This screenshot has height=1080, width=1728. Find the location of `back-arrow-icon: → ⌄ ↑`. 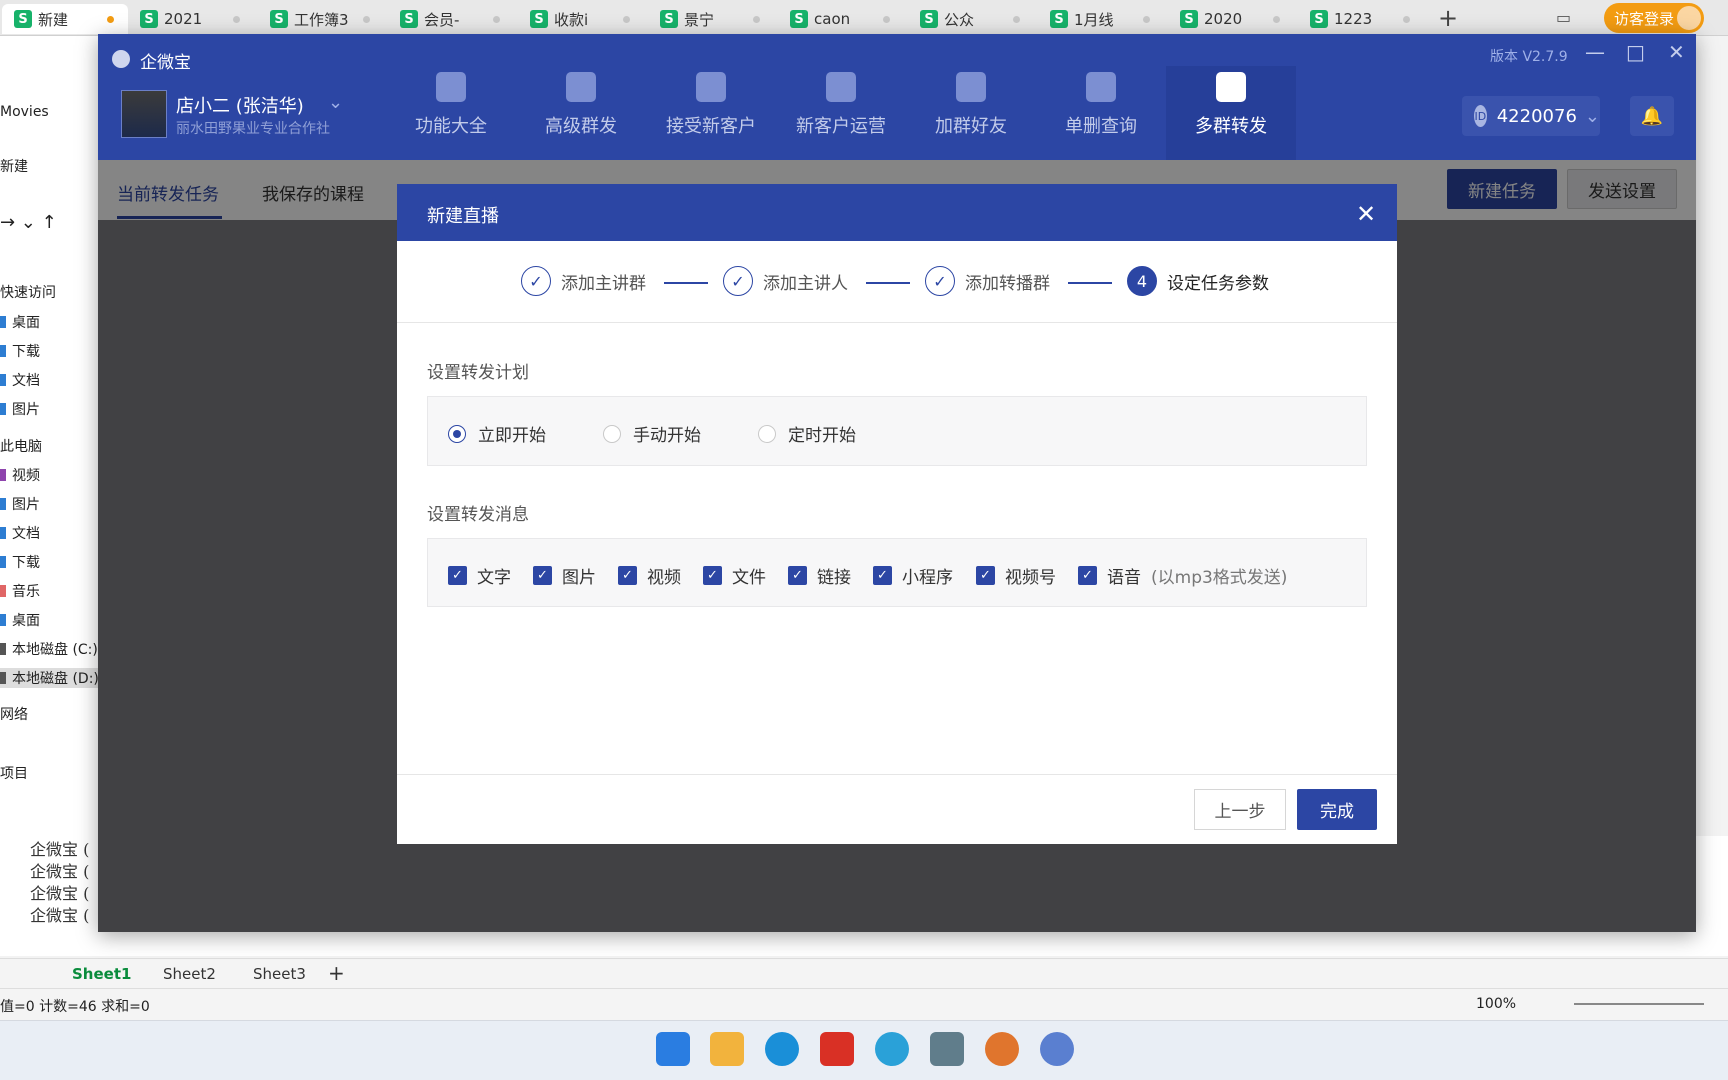

back-arrow-icon: → ⌄ ↑ is located at coordinates (28, 222).